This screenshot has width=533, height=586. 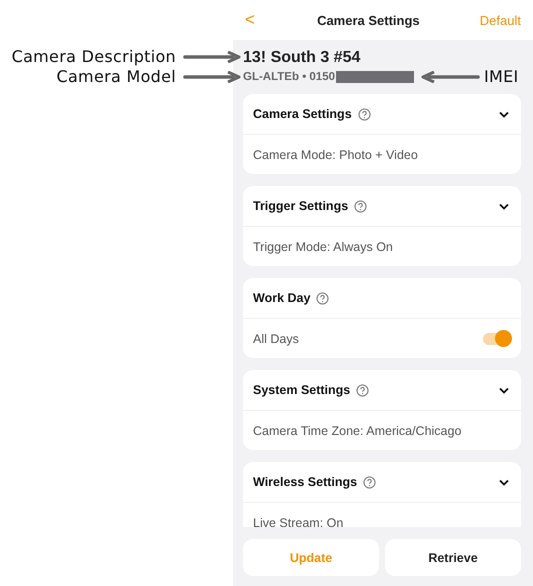 I want to click on section-value: Camera Mode: Photo + Video, so click(x=335, y=155).